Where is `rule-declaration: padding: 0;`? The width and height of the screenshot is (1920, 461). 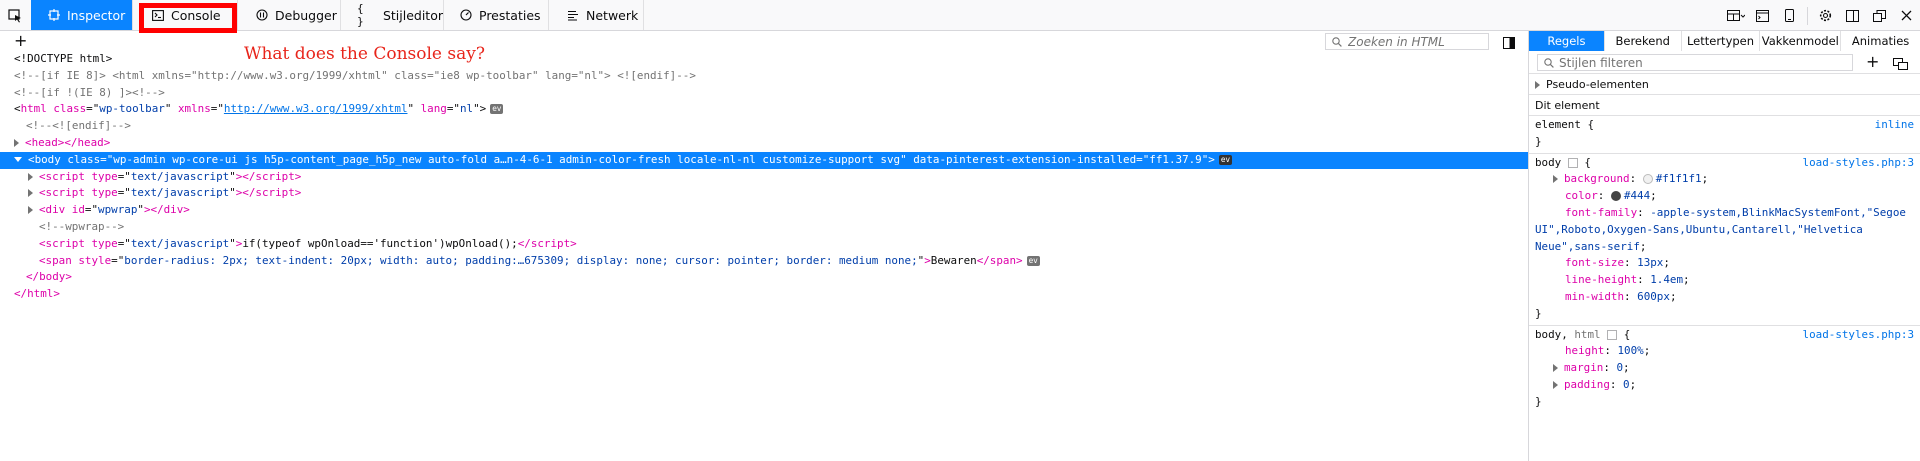
rule-declaration: padding: 0; is located at coordinates (1724, 385).